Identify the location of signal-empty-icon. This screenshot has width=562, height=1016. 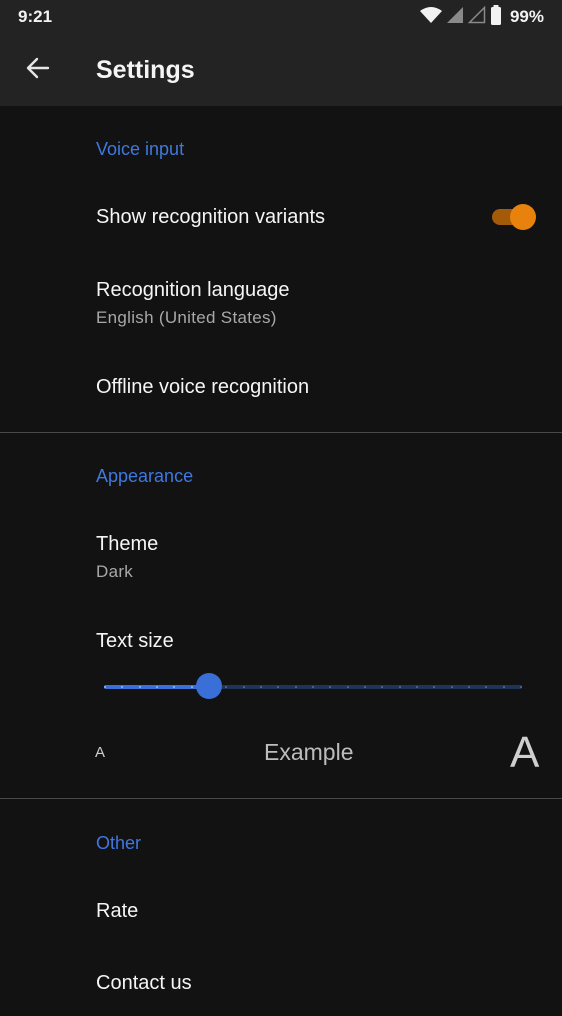
(476, 17).